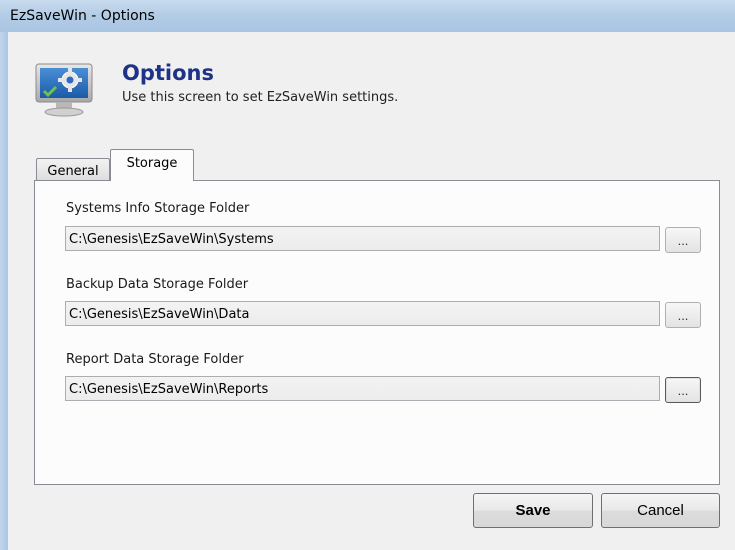  I want to click on monitor-settings-icon, so click(64, 90).